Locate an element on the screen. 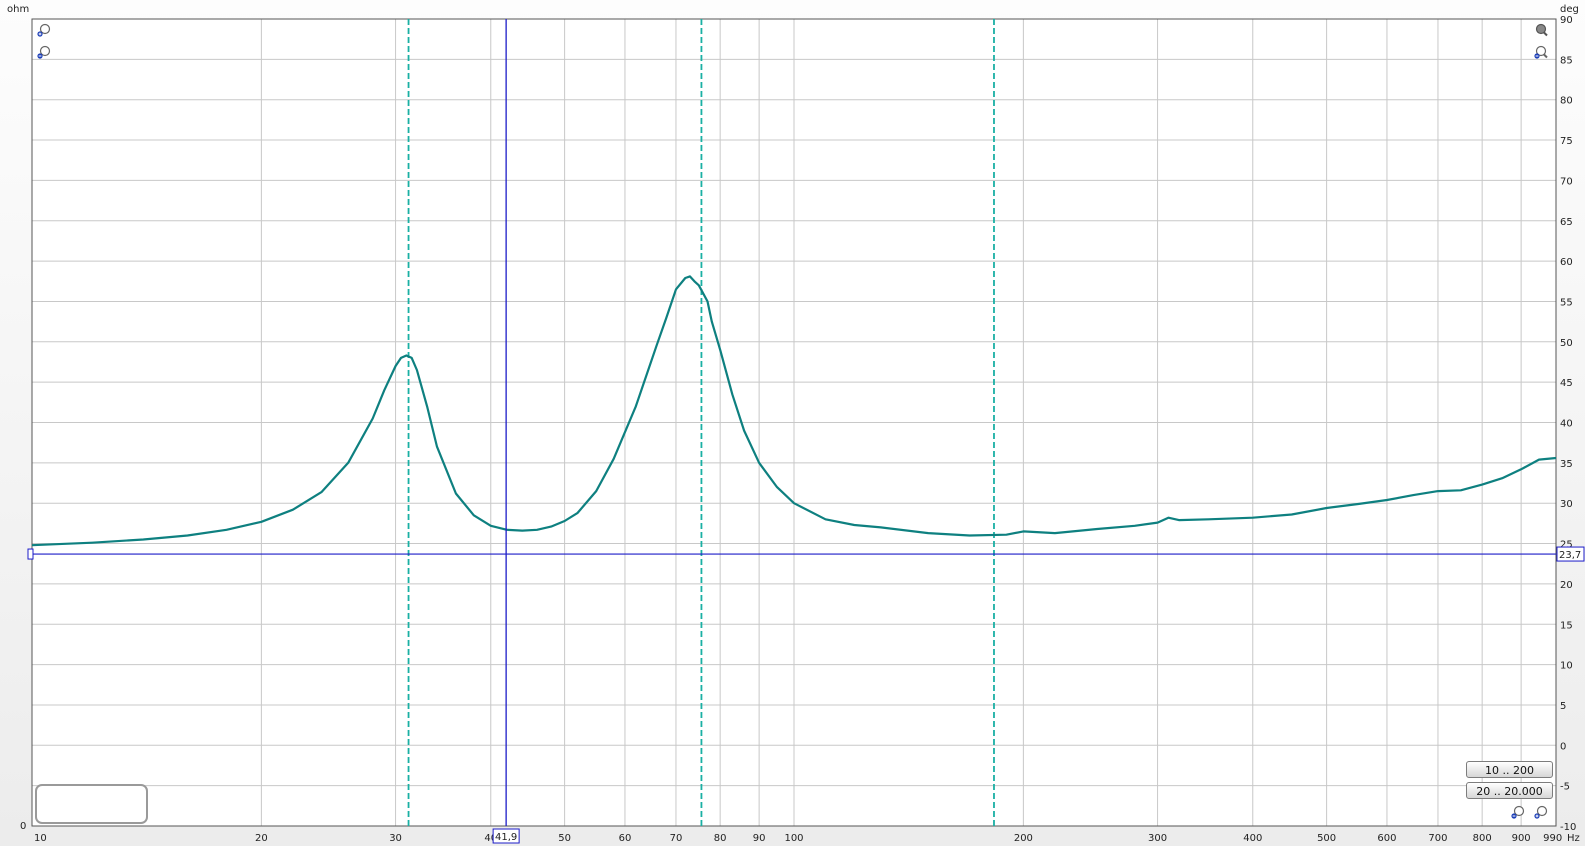 Image resolution: width=1585 pixels, height=846 pixels. zoom-x-out-icon is located at coordinates (1518, 812).